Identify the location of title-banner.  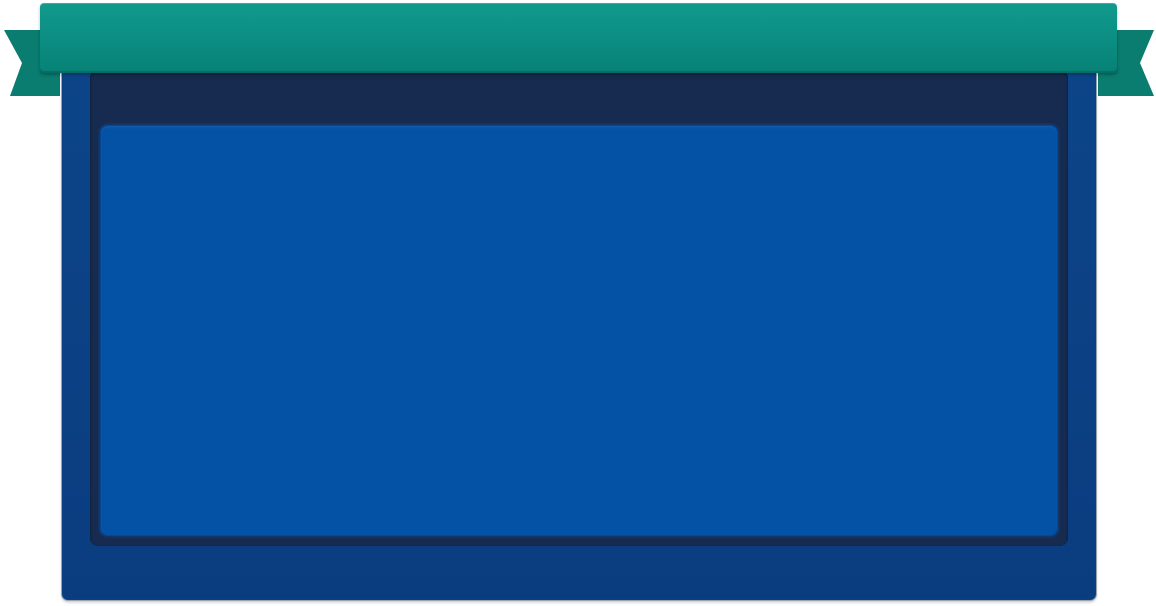
(578, 38).